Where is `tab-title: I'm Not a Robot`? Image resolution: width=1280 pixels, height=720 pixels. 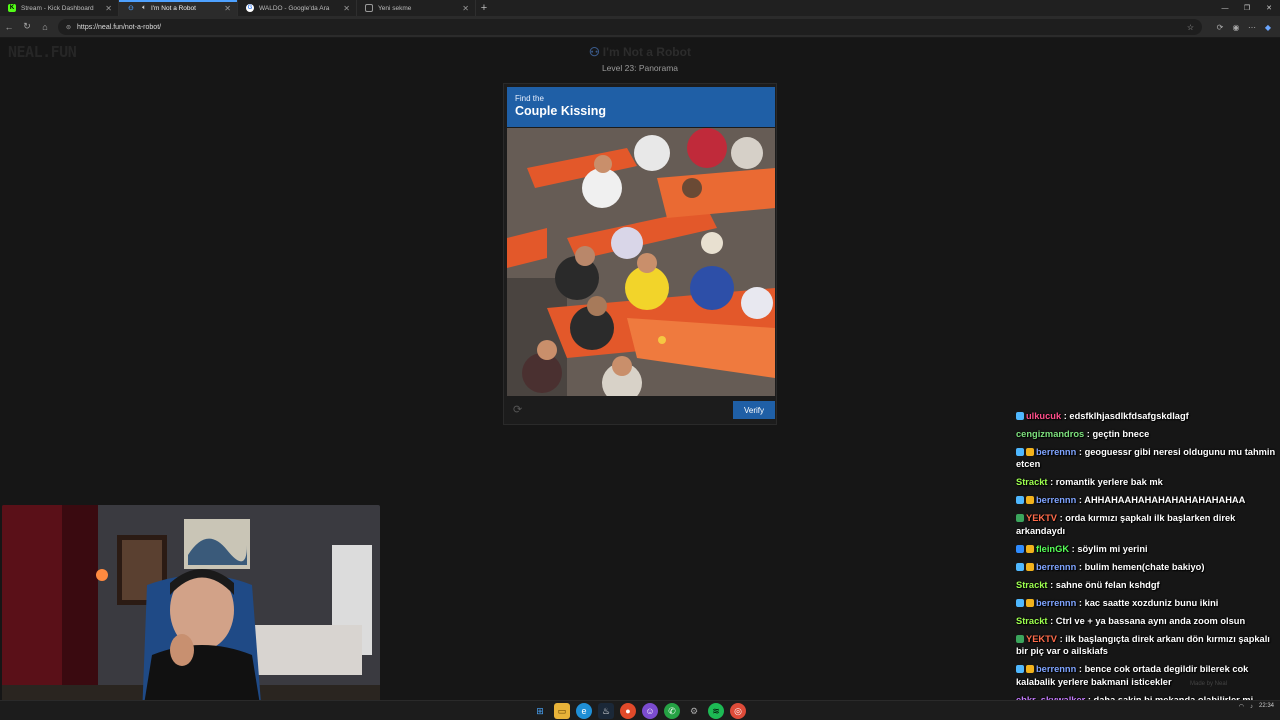 tab-title: I'm Not a Robot is located at coordinates (173, 8).